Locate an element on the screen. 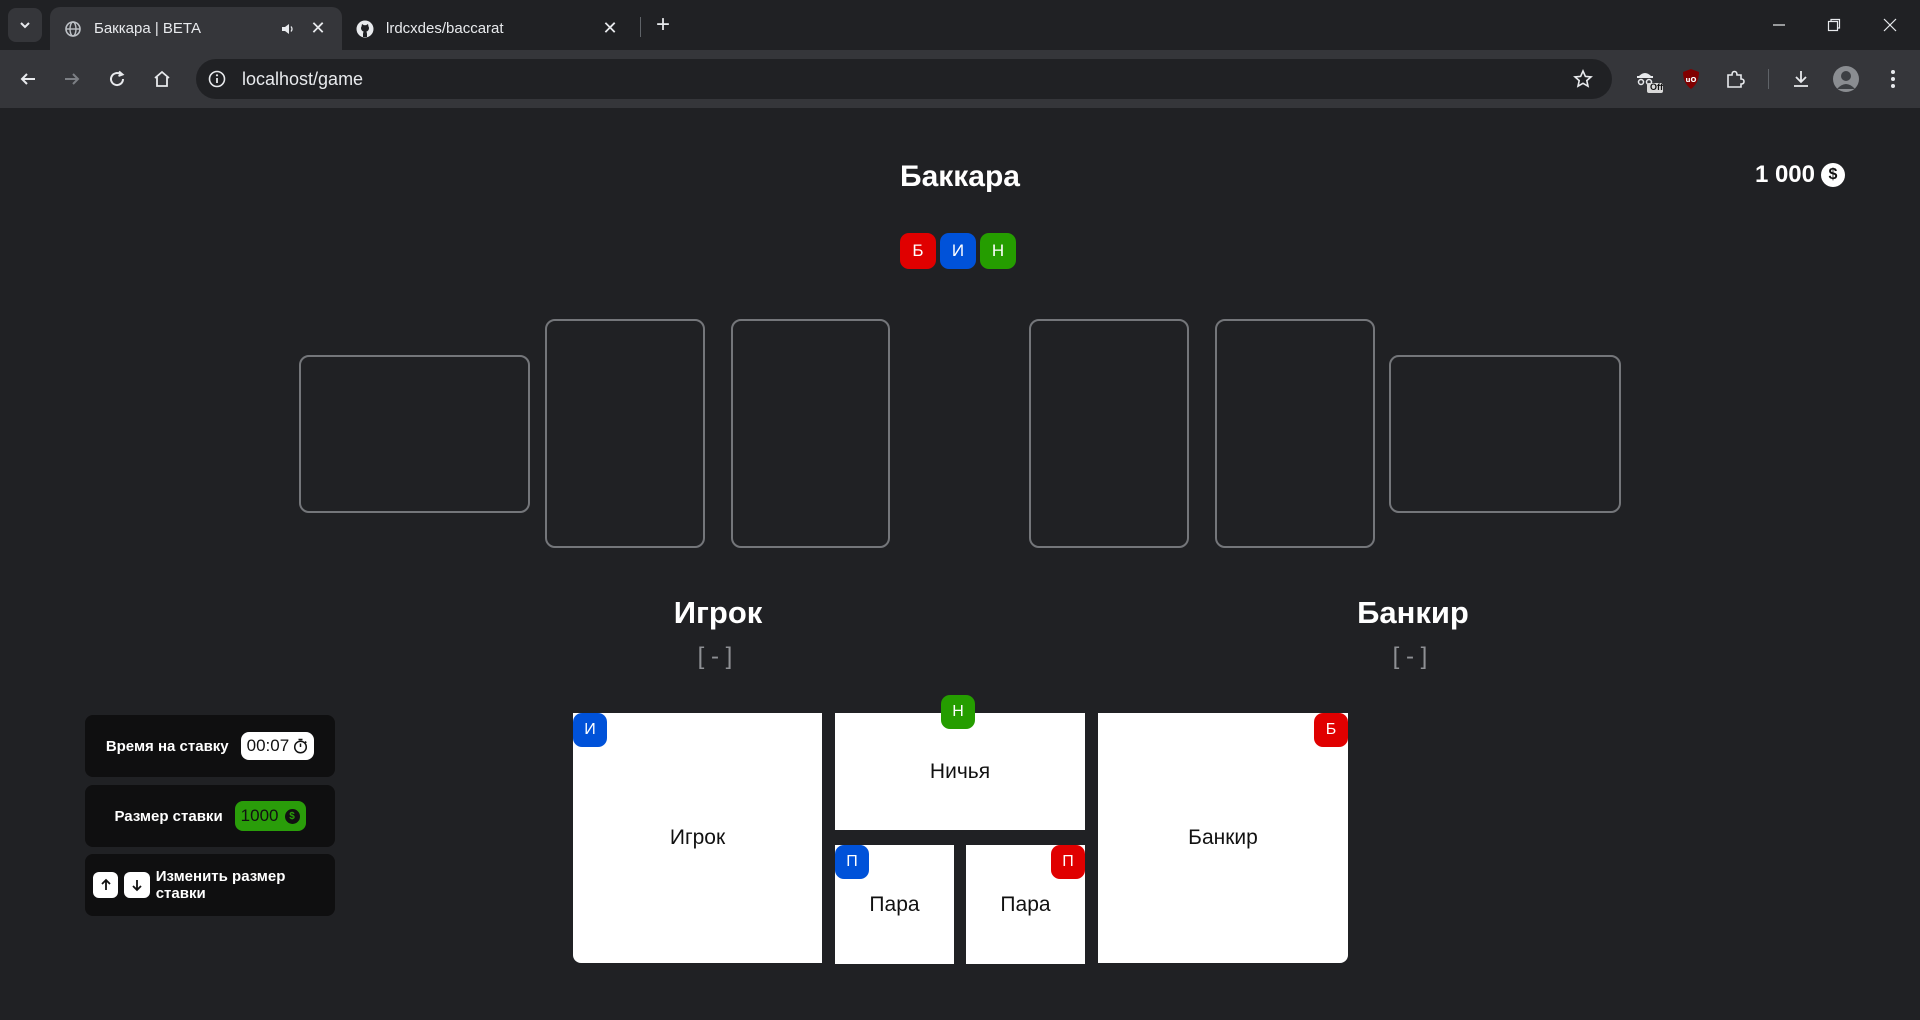  close-icon is located at coordinates (1890, 25).